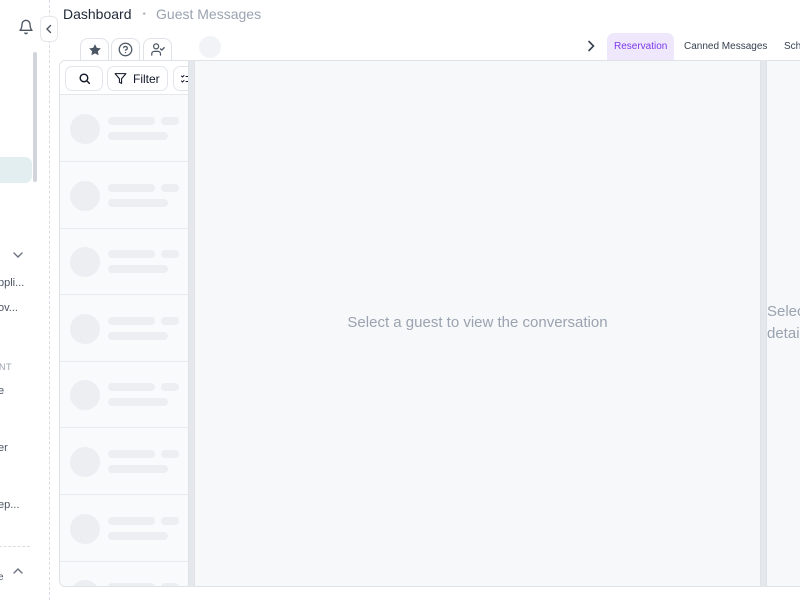  What do you see at coordinates (18, 571) in the screenshot?
I see `chevron-up-icon` at bounding box center [18, 571].